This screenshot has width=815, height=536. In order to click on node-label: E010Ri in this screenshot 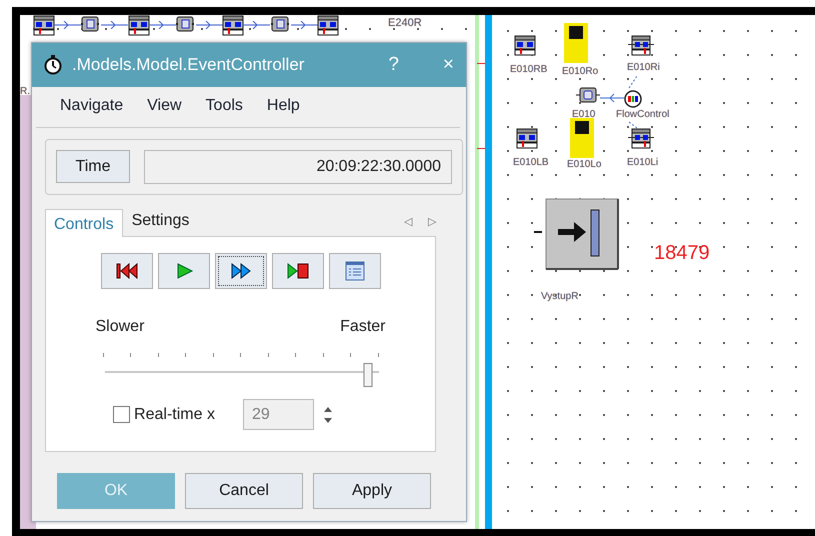, I will do `click(643, 68)`.